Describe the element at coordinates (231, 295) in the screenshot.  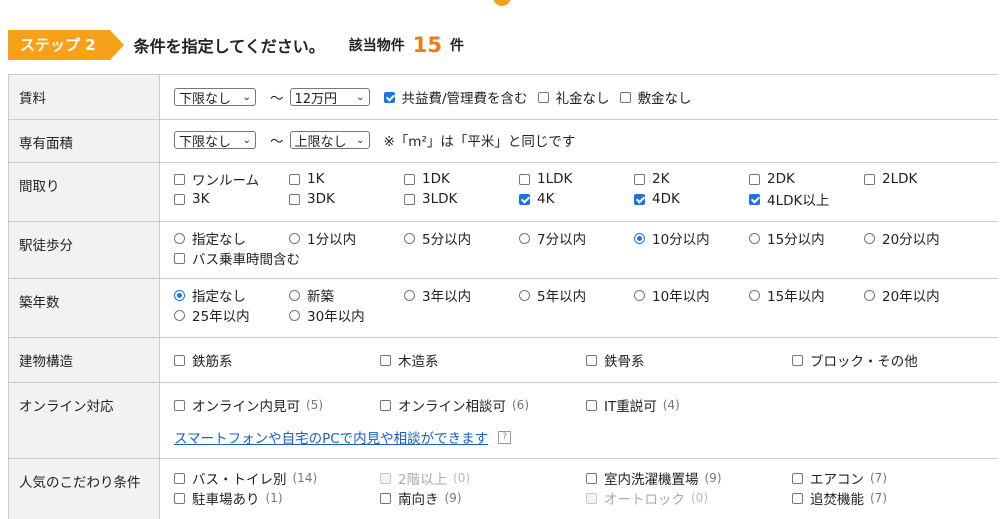
I see `age-option: 指定なし` at that location.